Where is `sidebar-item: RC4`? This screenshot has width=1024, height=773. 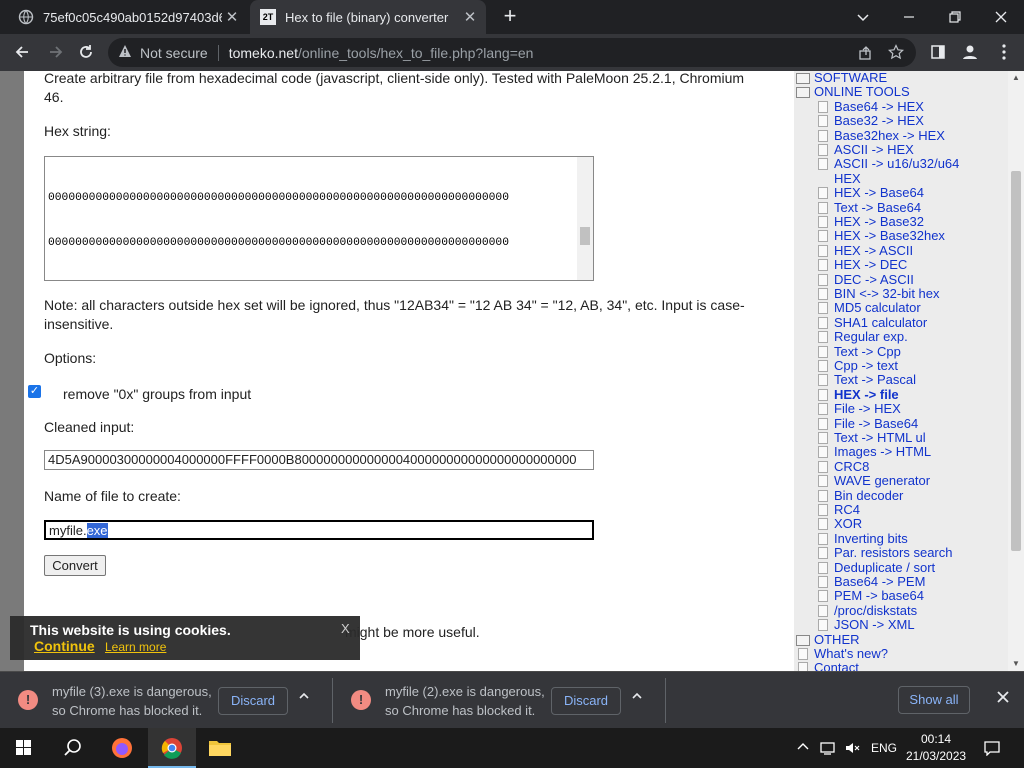 sidebar-item: RC4 is located at coordinates (847, 510).